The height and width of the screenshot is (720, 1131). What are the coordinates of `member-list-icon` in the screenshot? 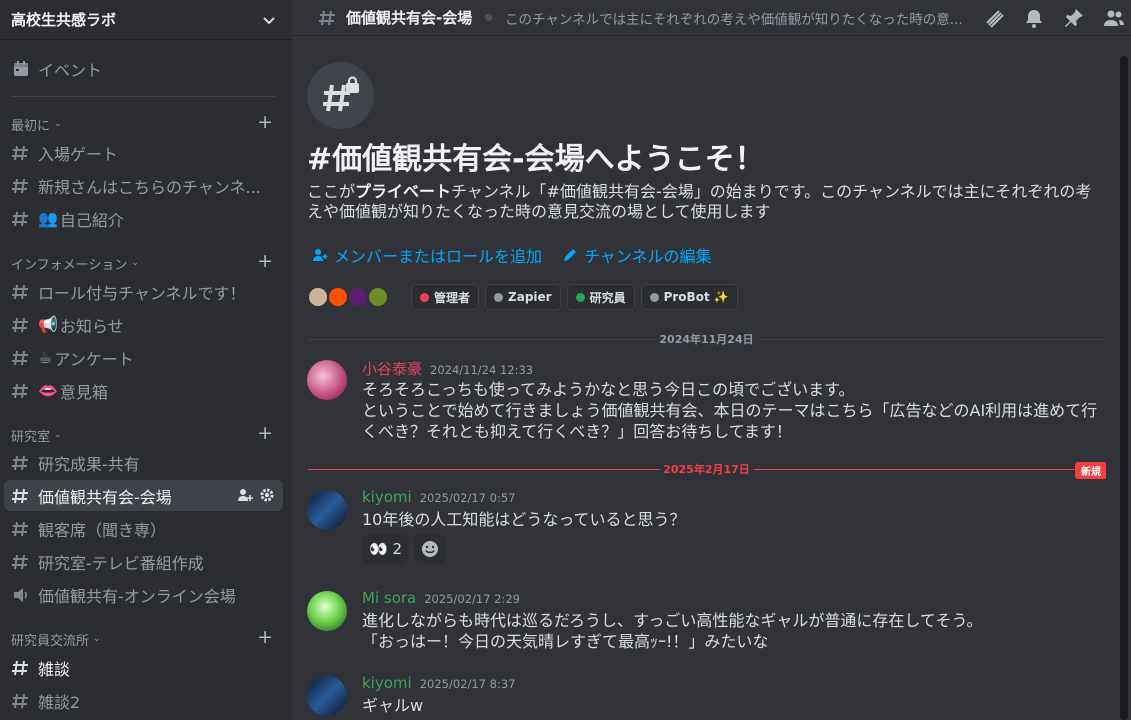 It's located at (1114, 18).